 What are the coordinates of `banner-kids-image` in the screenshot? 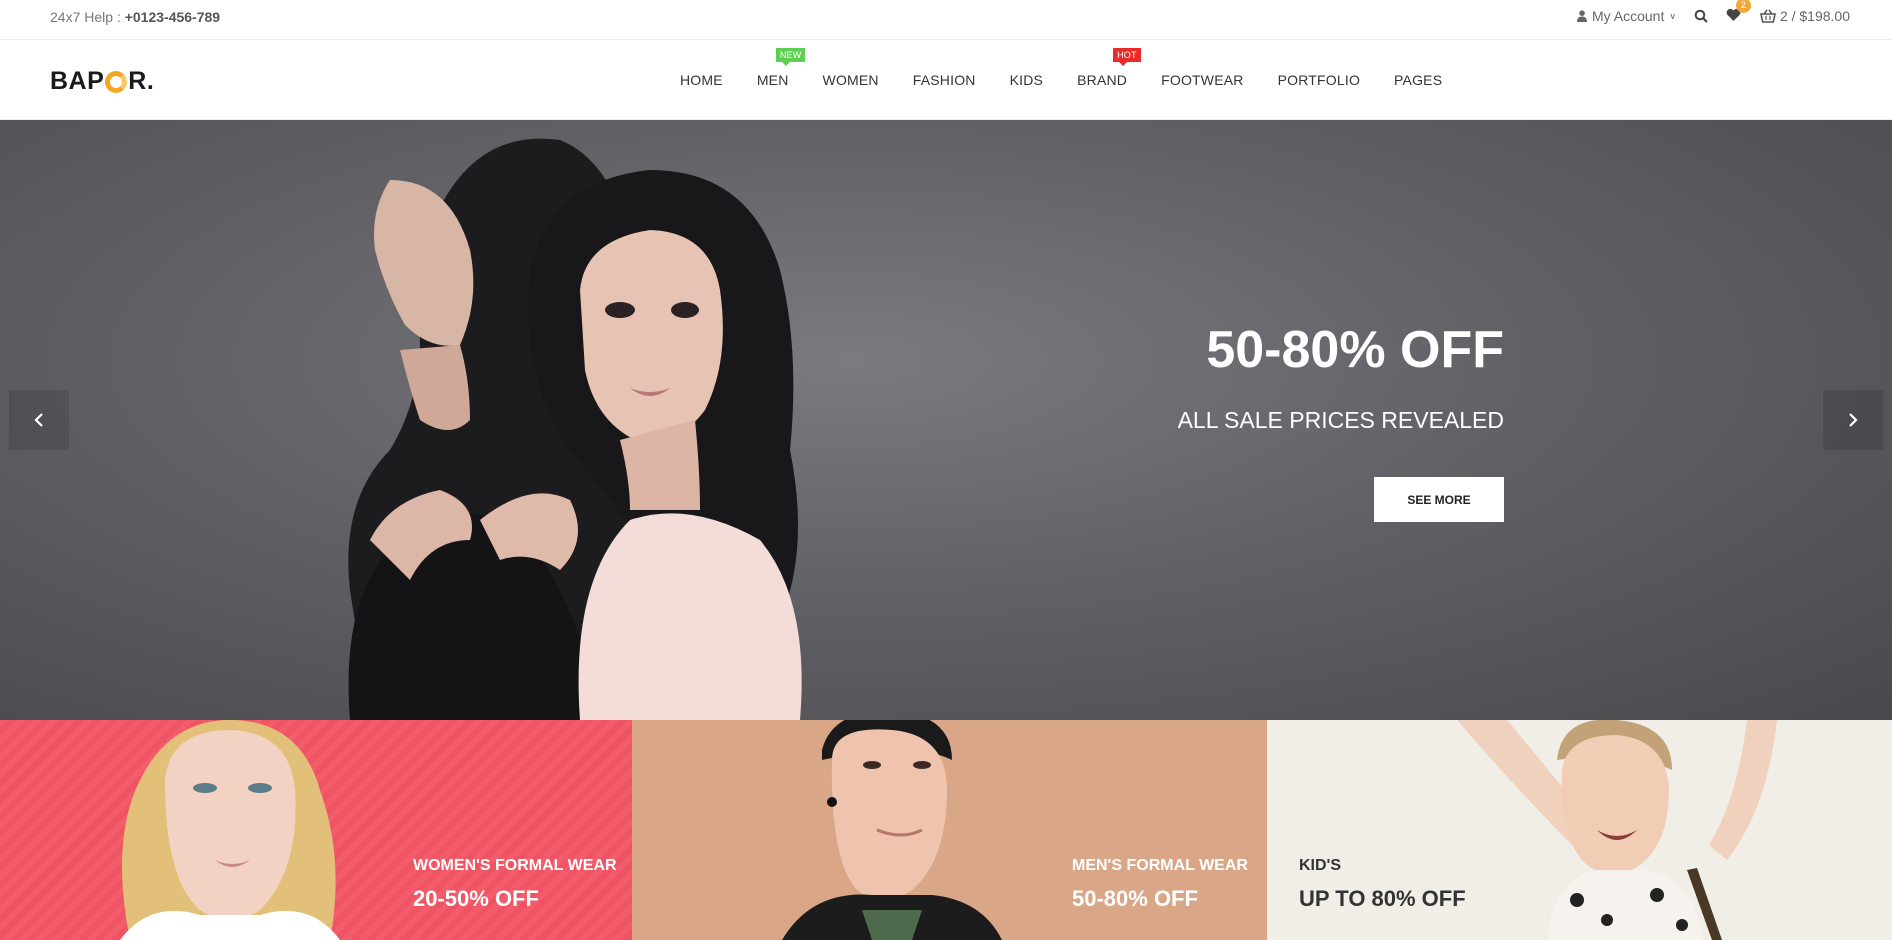 It's located at (1617, 830).